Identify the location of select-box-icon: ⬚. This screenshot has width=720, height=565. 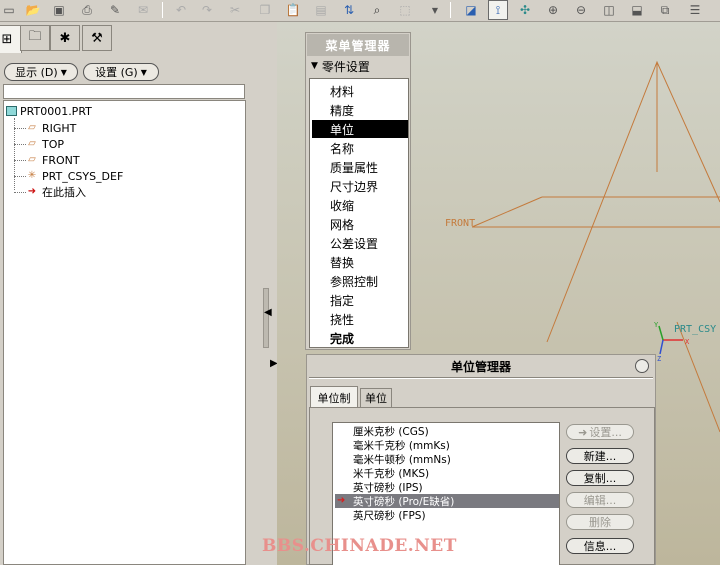
(405, 10).